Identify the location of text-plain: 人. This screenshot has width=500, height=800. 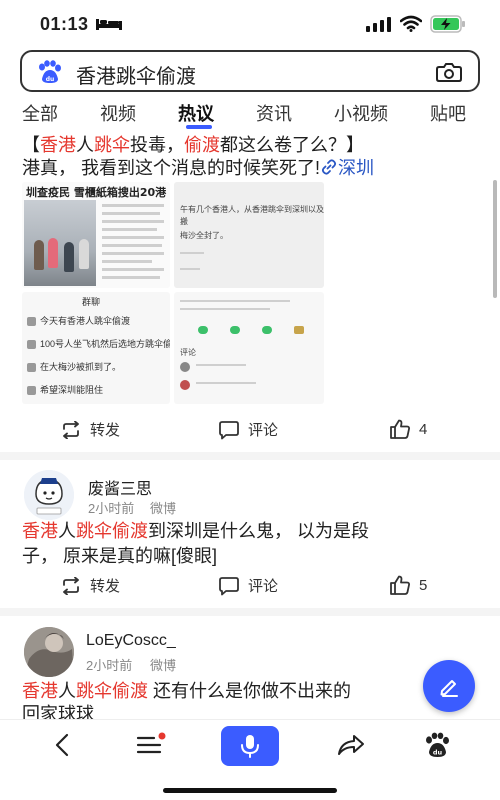
(67, 691).